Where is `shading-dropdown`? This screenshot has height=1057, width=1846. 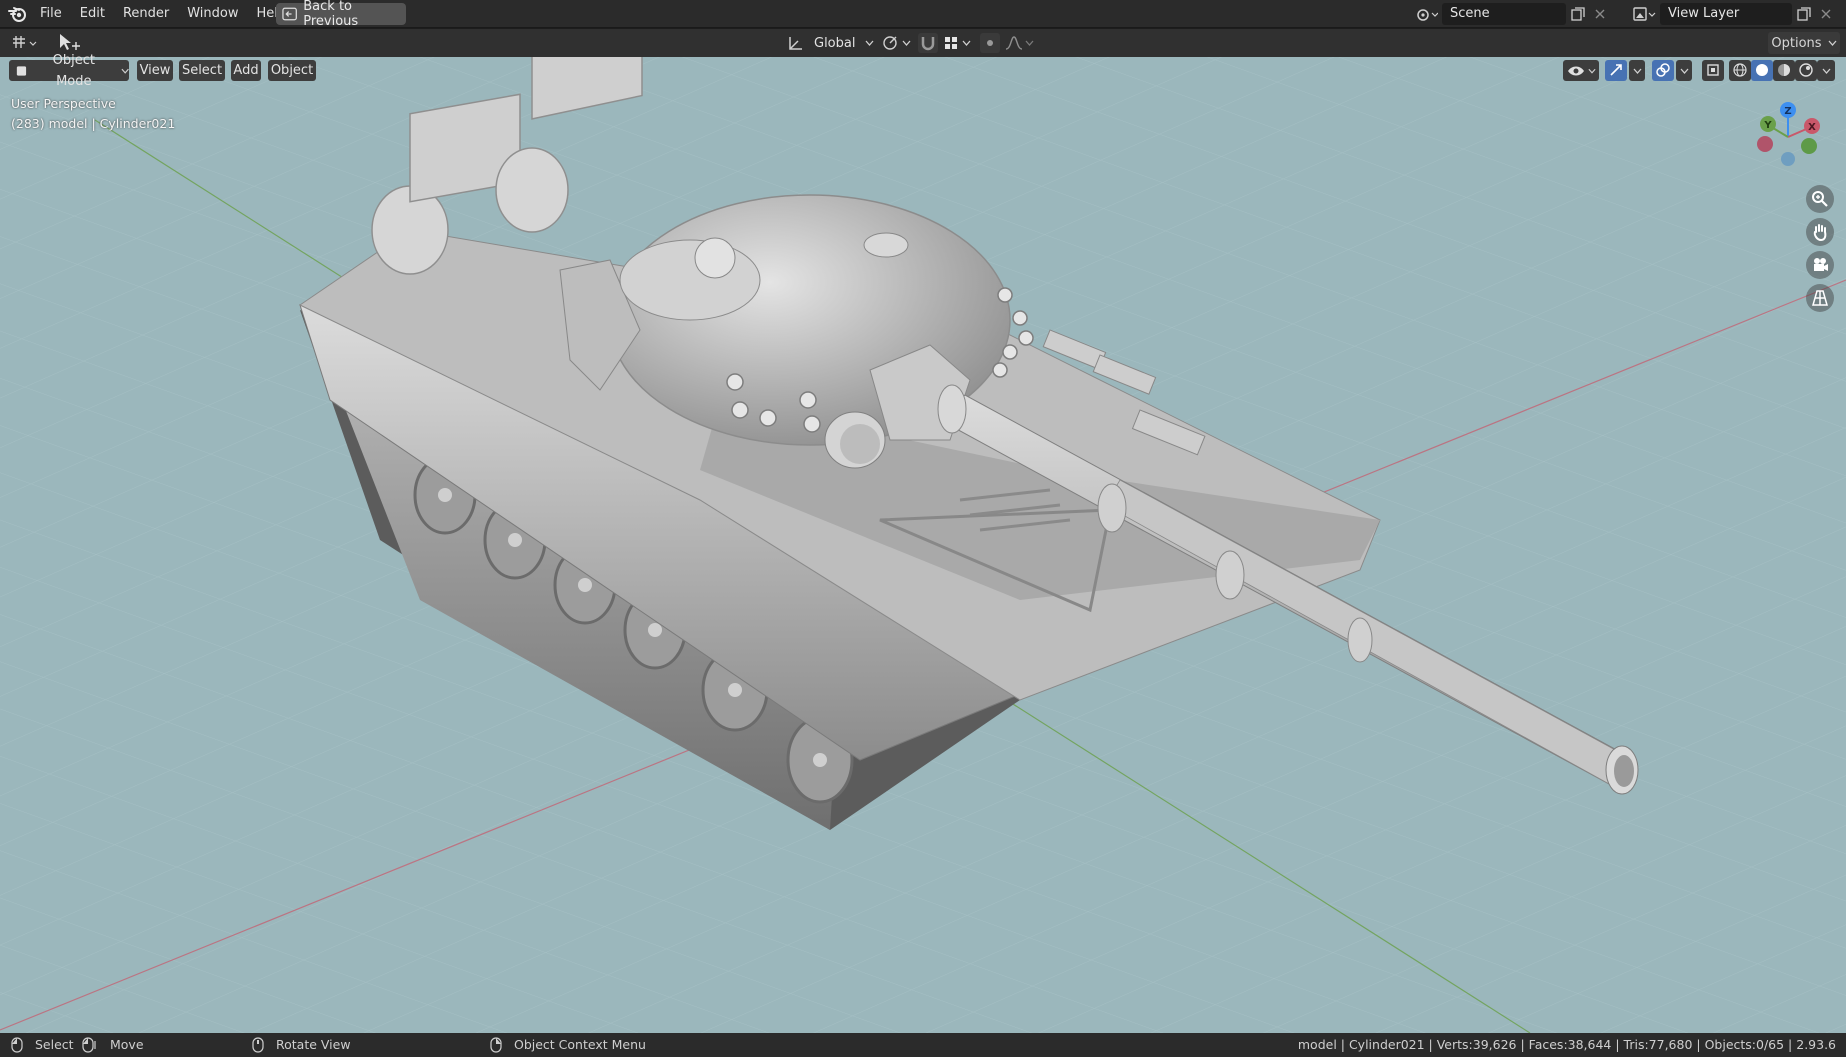 shading-dropdown is located at coordinates (1826, 70).